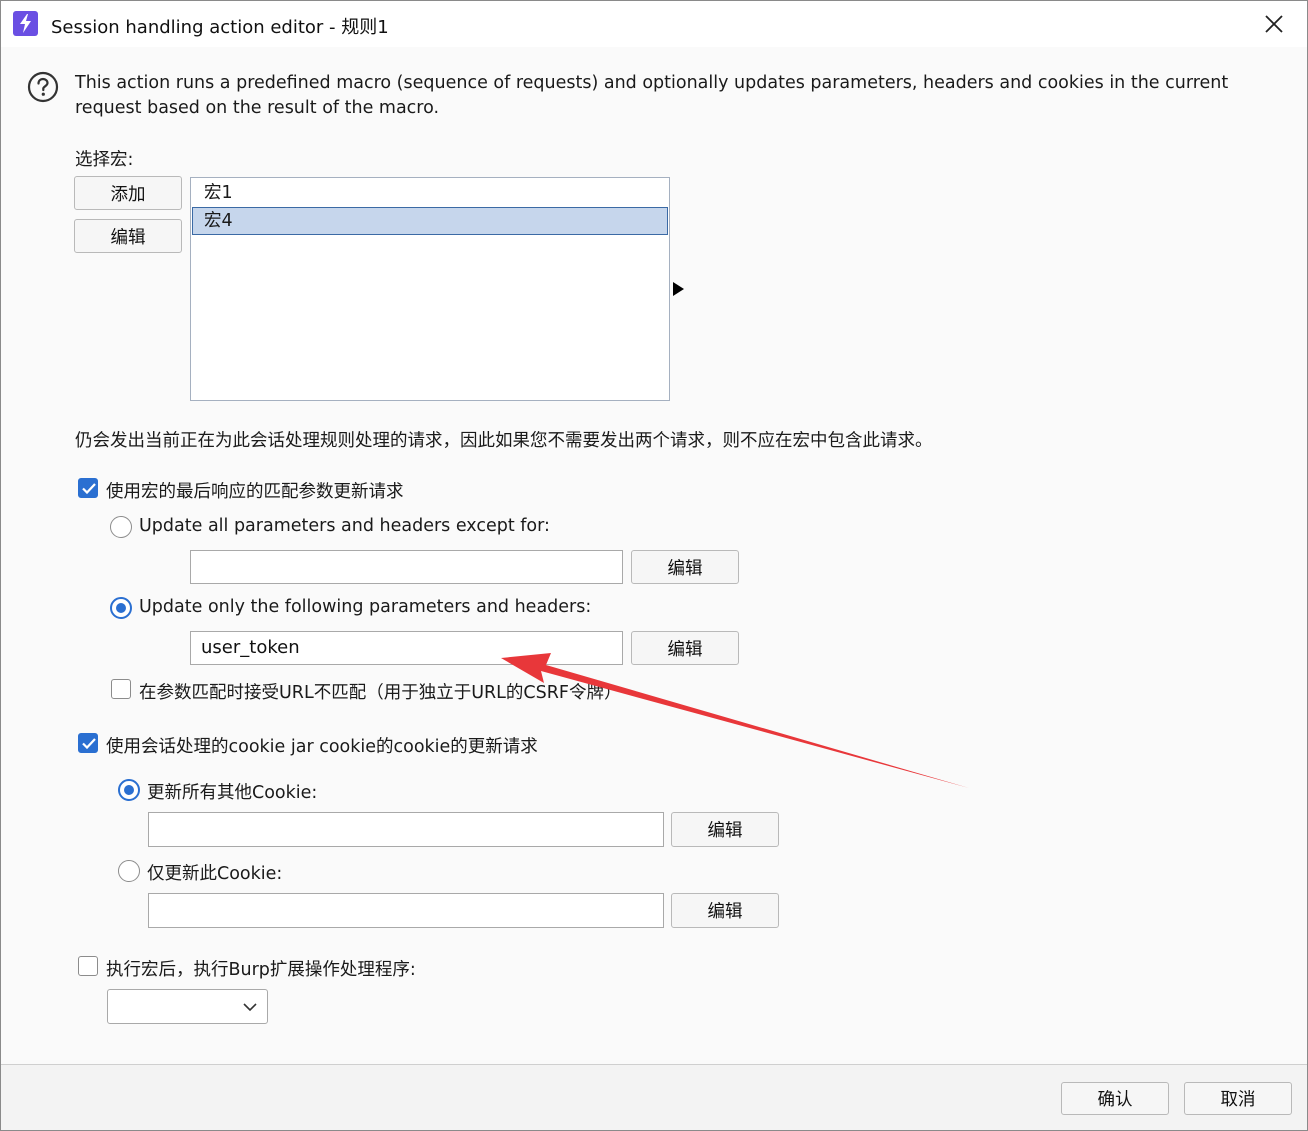  I want to click on macro-list-item: 宏1, so click(430, 193).